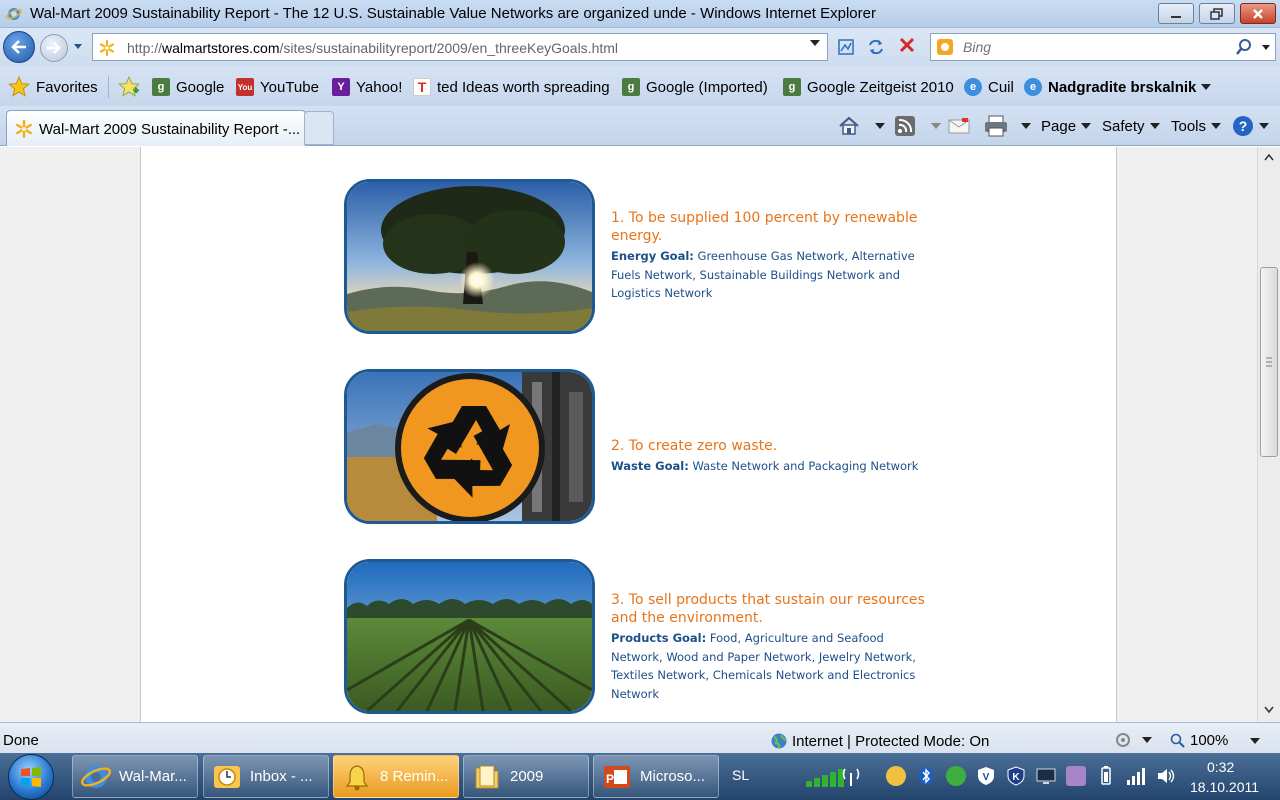 The width and height of the screenshot is (1280, 800). Describe the element at coordinates (188, 87) in the screenshot. I see `favorite-link-google: g Google` at that location.